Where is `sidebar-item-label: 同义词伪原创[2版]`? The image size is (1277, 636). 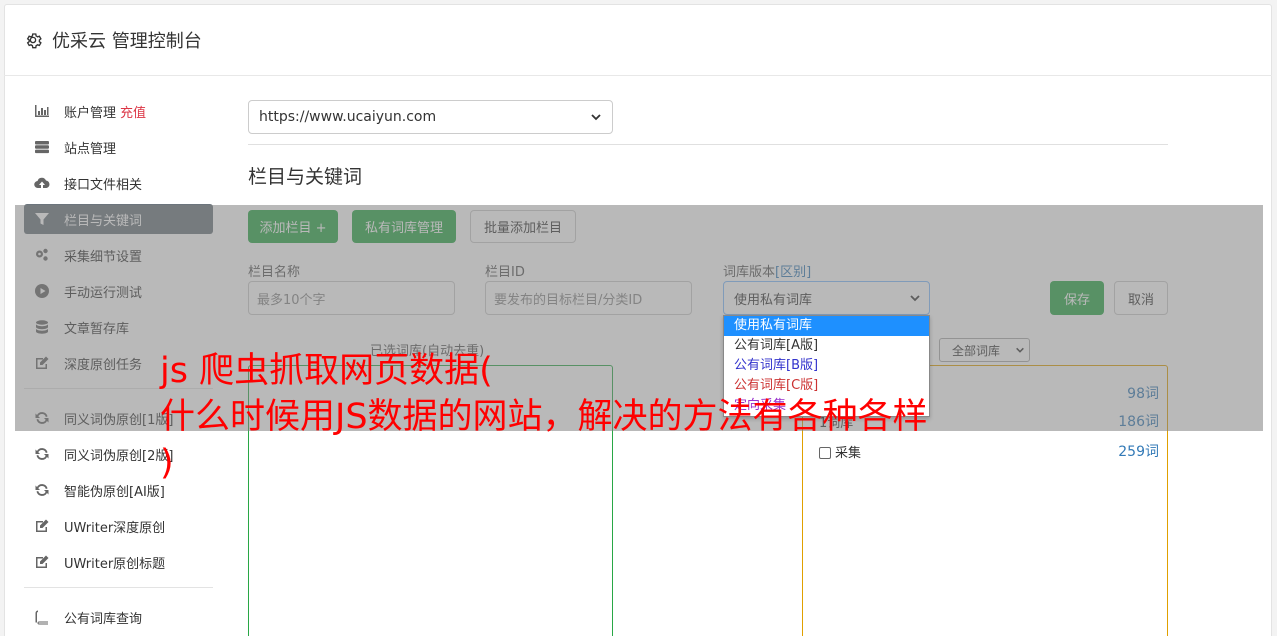 sidebar-item-label: 同义词伪原创[2版] is located at coordinates (119, 456).